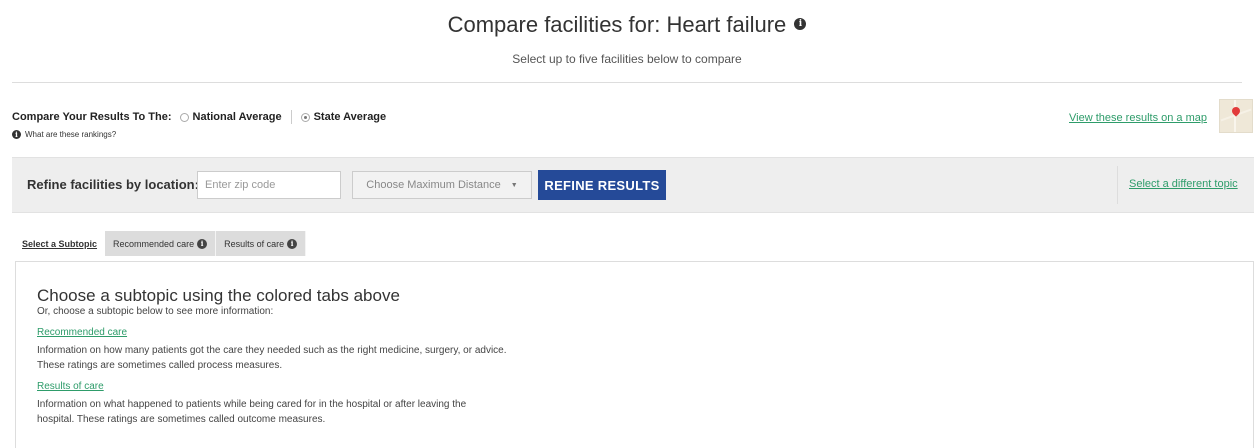 This screenshot has width=1254, height=448. What do you see at coordinates (291, 117) in the screenshot?
I see `option-separator` at bounding box center [291, 117].